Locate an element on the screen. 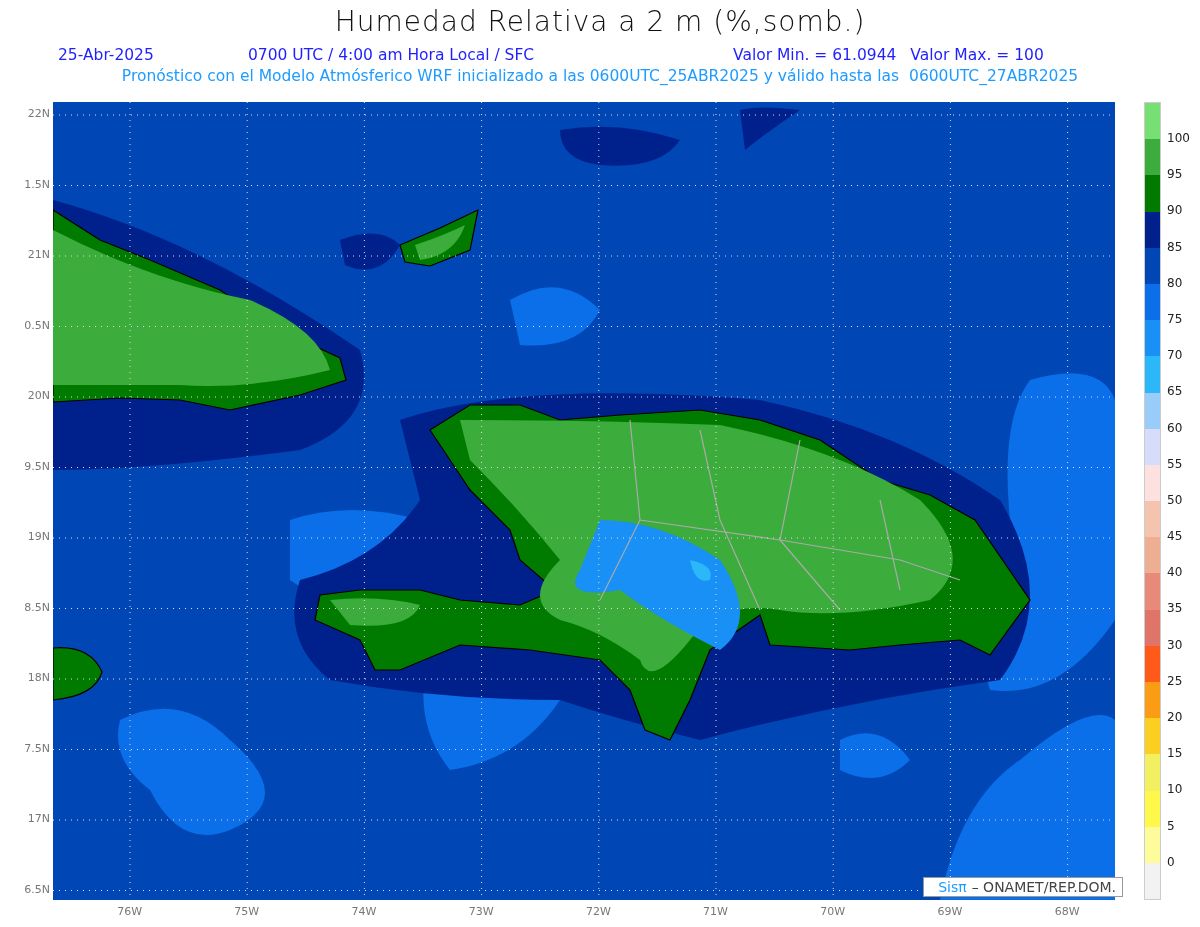  longitude-label: 68W is located at coordinates (1067, 911).